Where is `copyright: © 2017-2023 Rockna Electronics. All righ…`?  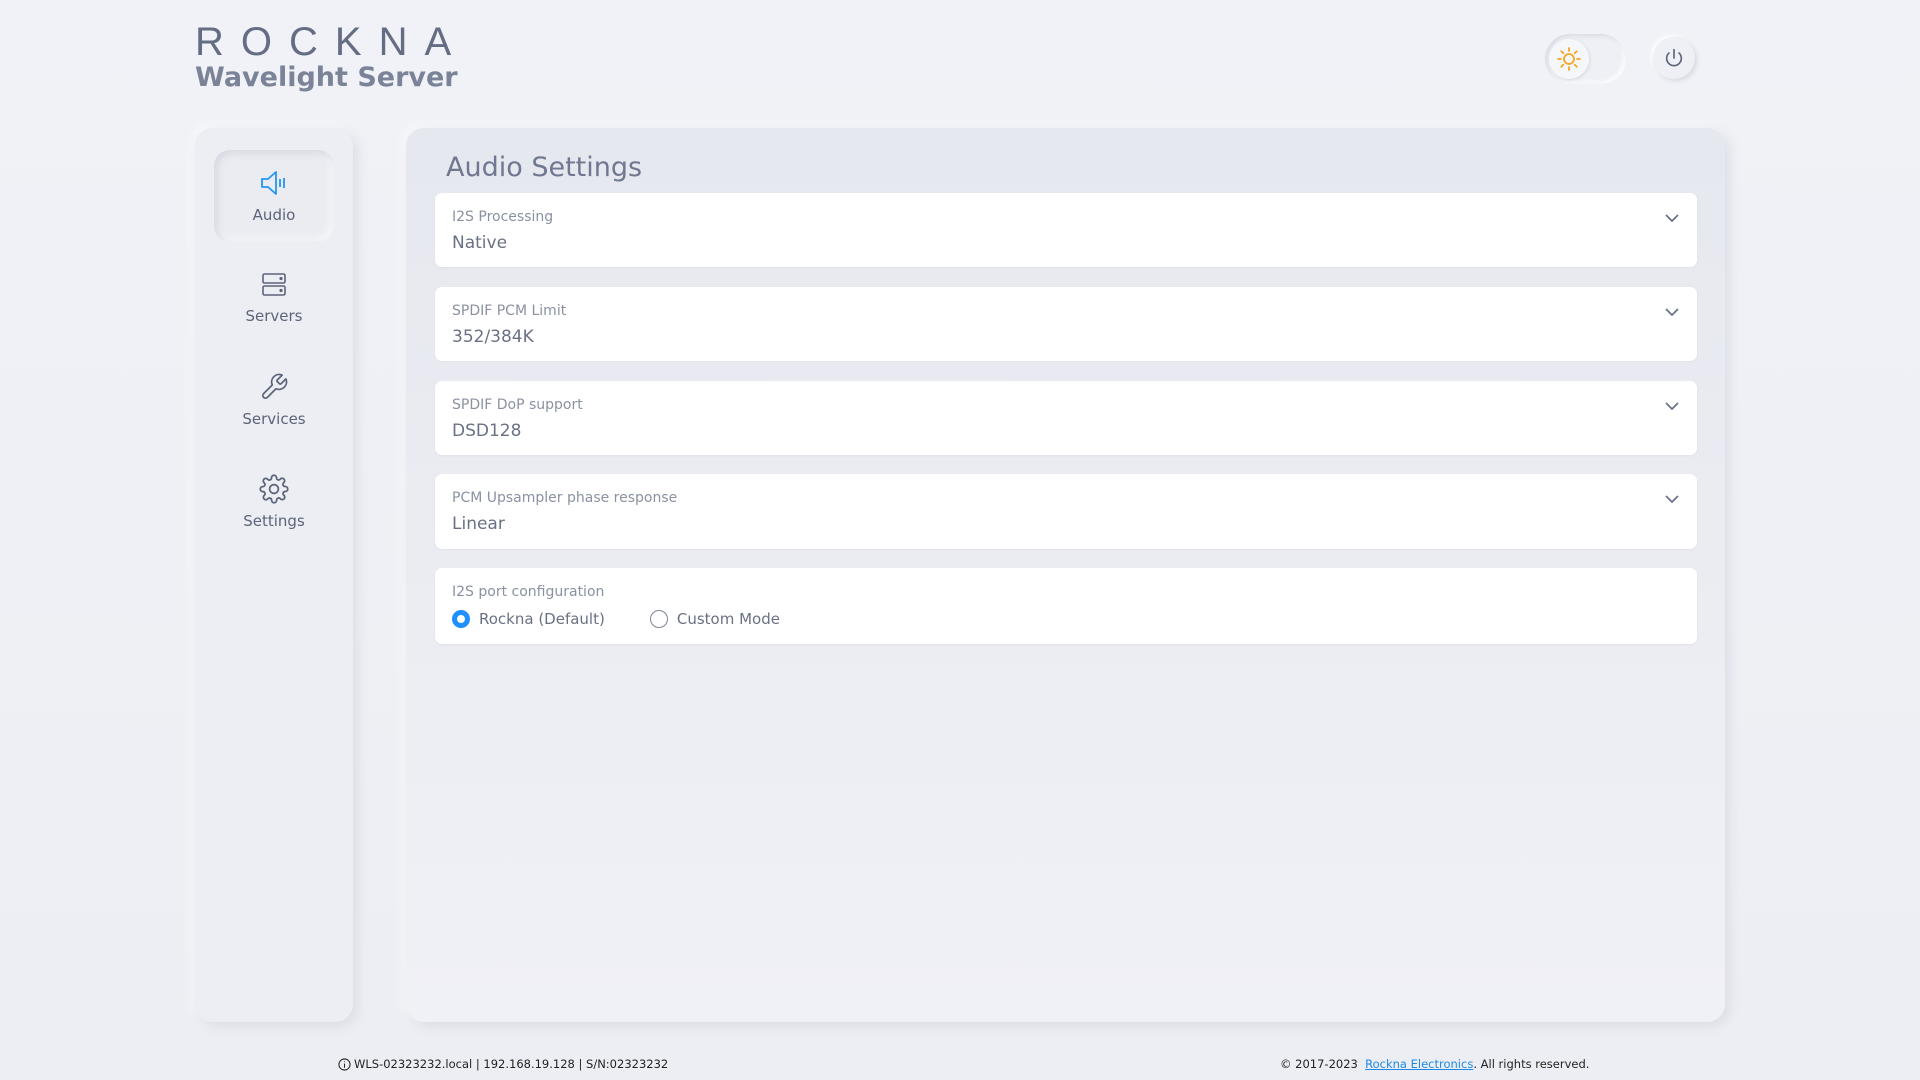
copyright: © 2017-2023 Rockna Electronics. All righ… is located at coordinates (1435, 1064).